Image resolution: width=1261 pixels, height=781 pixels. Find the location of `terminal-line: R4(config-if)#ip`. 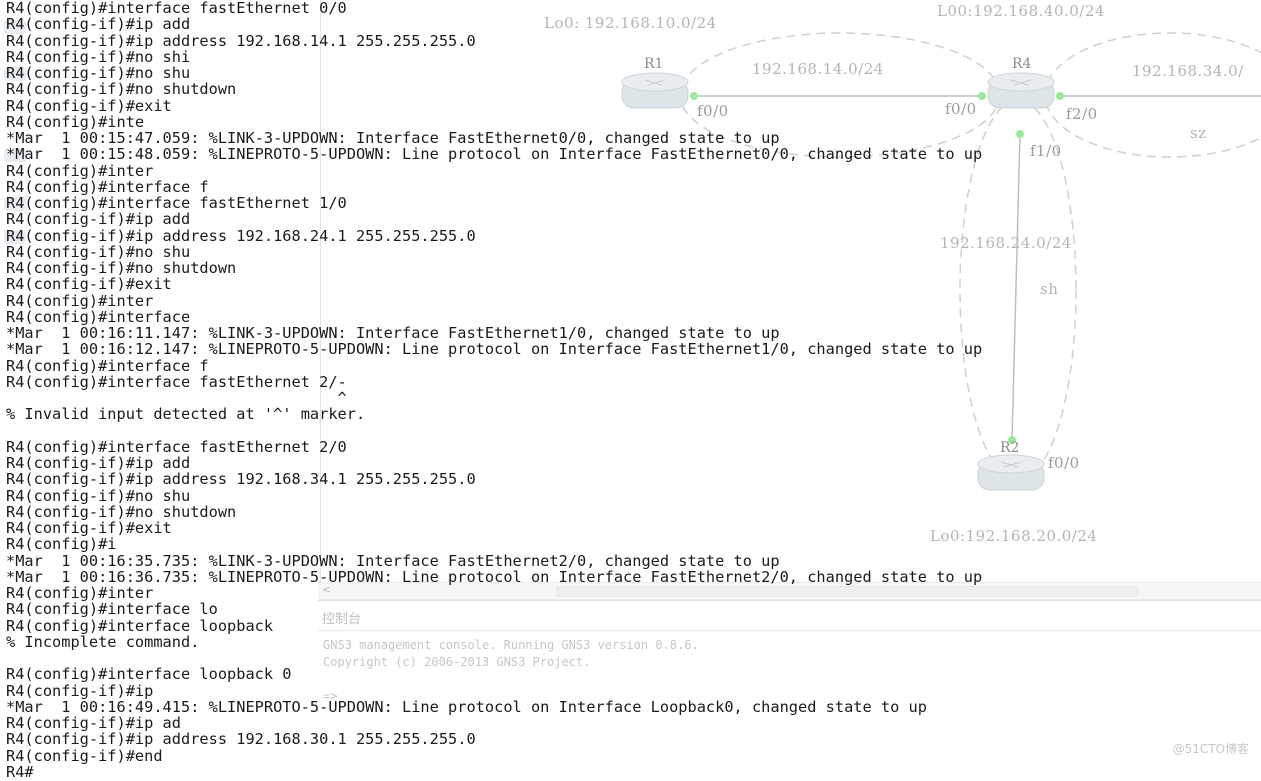

terminal-line: R4(config-if)#ip is located at coordinates (80, 690).